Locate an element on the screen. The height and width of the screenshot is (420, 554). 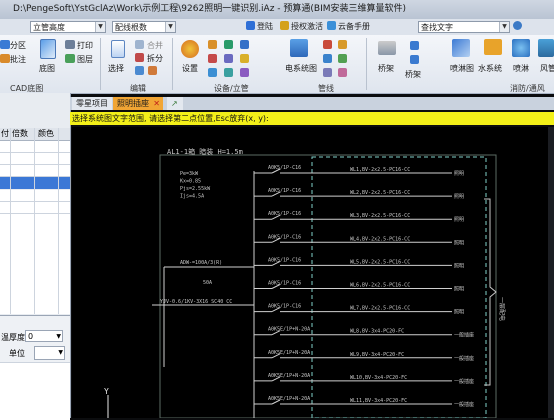
cursor-icon is located at coordinates (118, 49).